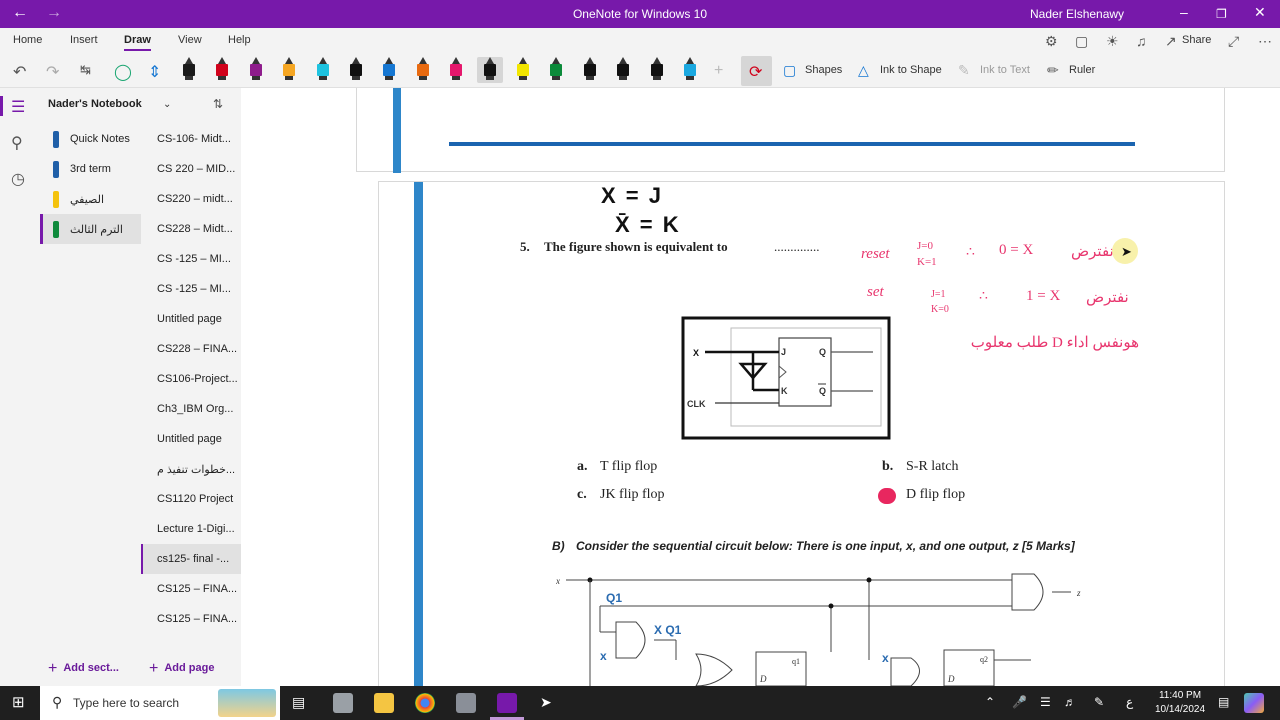 The height and width of the screenshot is (720, 1280). What do you see at coordinates (52, 72) in the screenshot?
I see `redo-icon: ↷` at bounding box center [52, 72].